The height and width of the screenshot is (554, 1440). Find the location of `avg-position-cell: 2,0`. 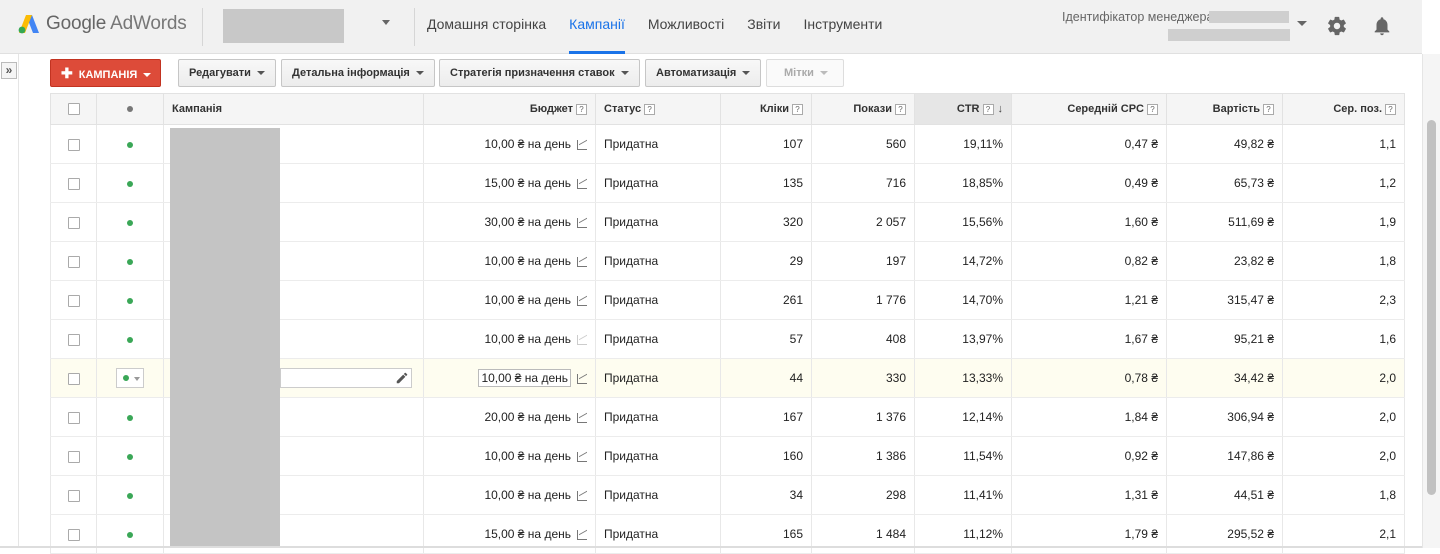

avg-position-cell: 2,0 is located at coordinates (1343, 417).